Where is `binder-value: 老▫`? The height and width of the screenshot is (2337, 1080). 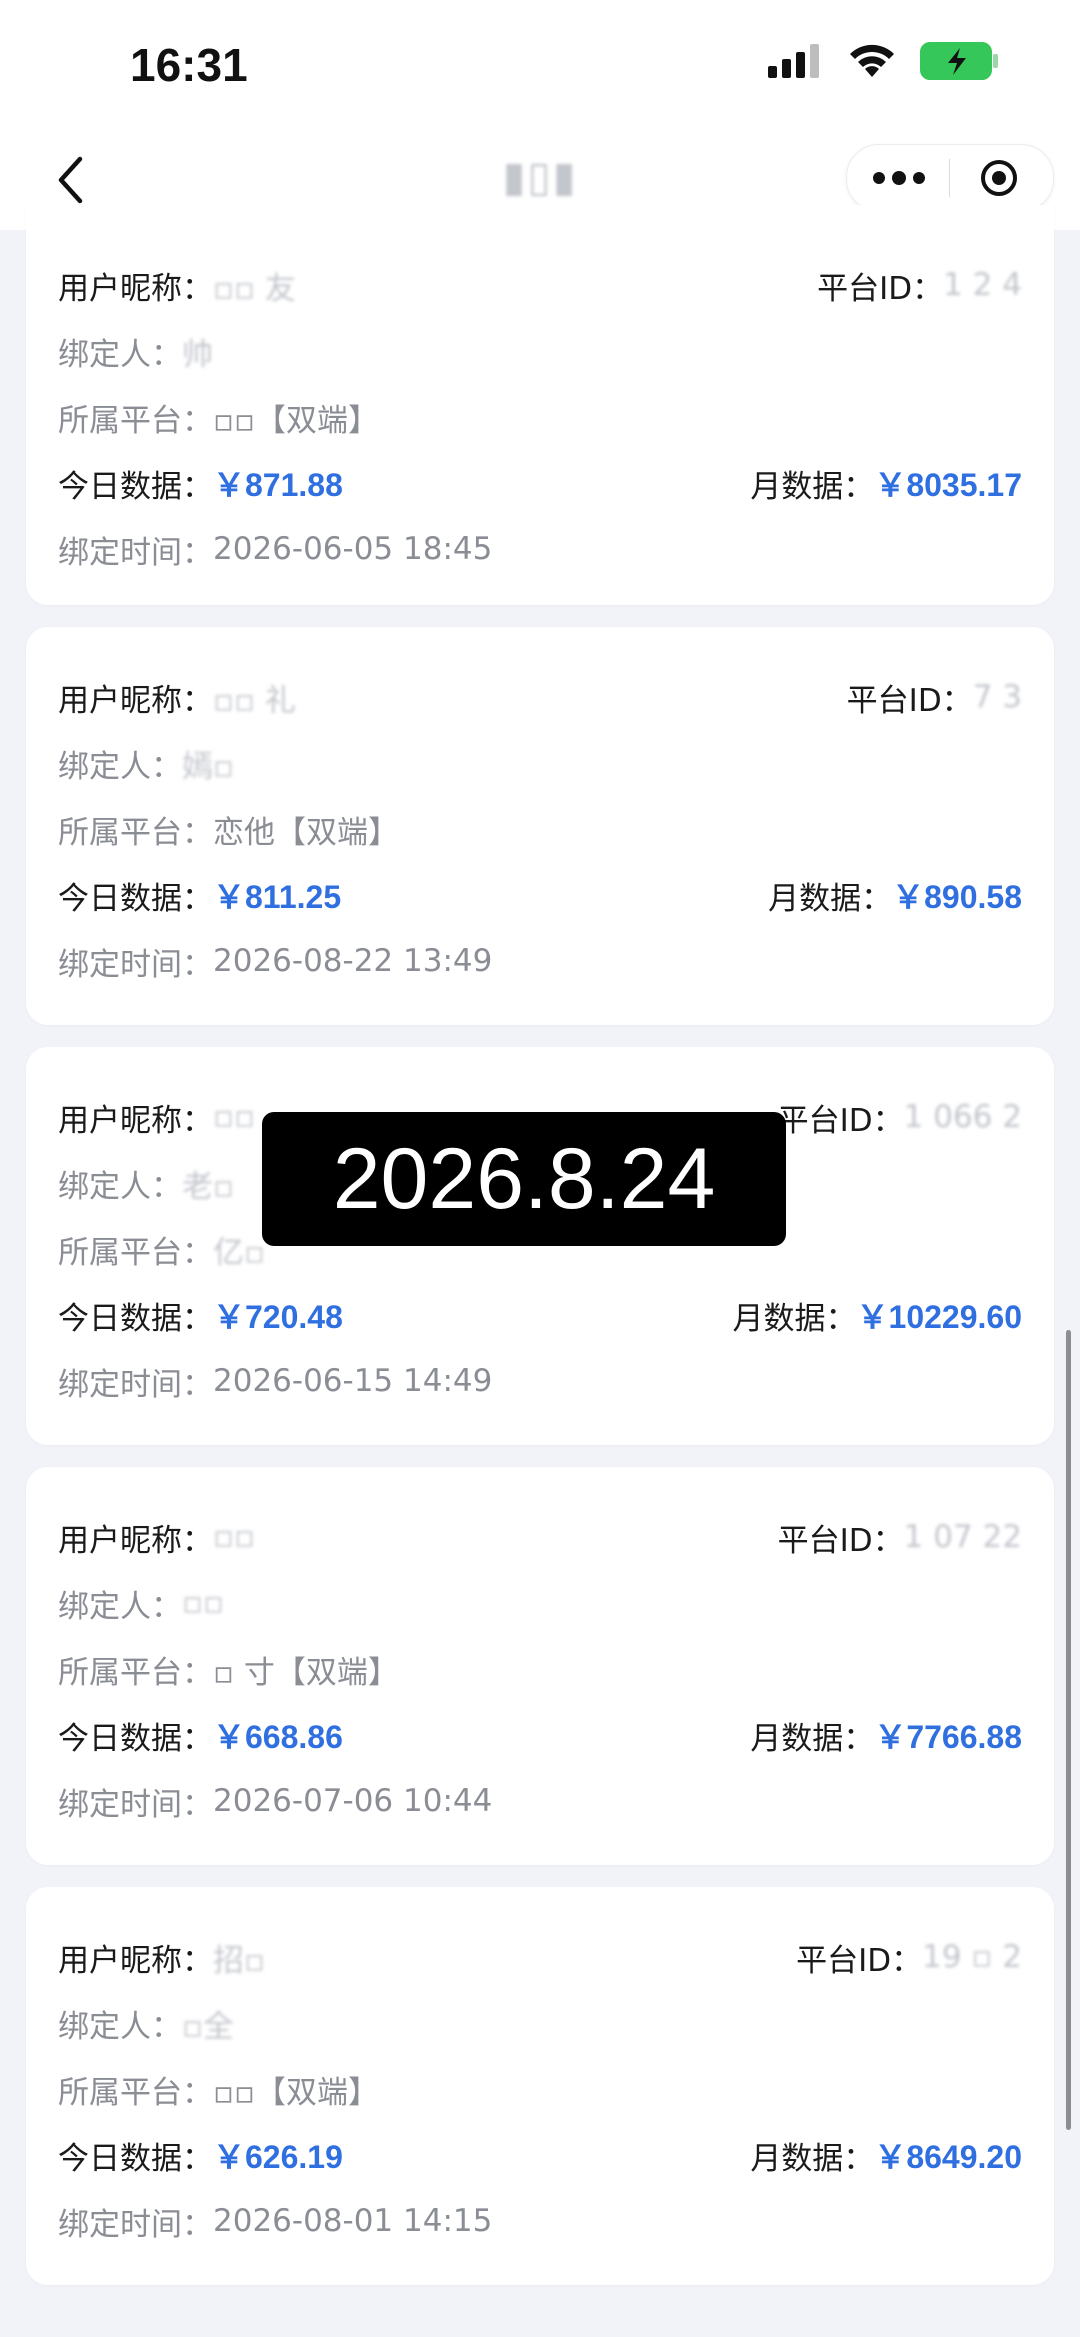 binder-value: 老▫ is located at coordinates (208, 1186).